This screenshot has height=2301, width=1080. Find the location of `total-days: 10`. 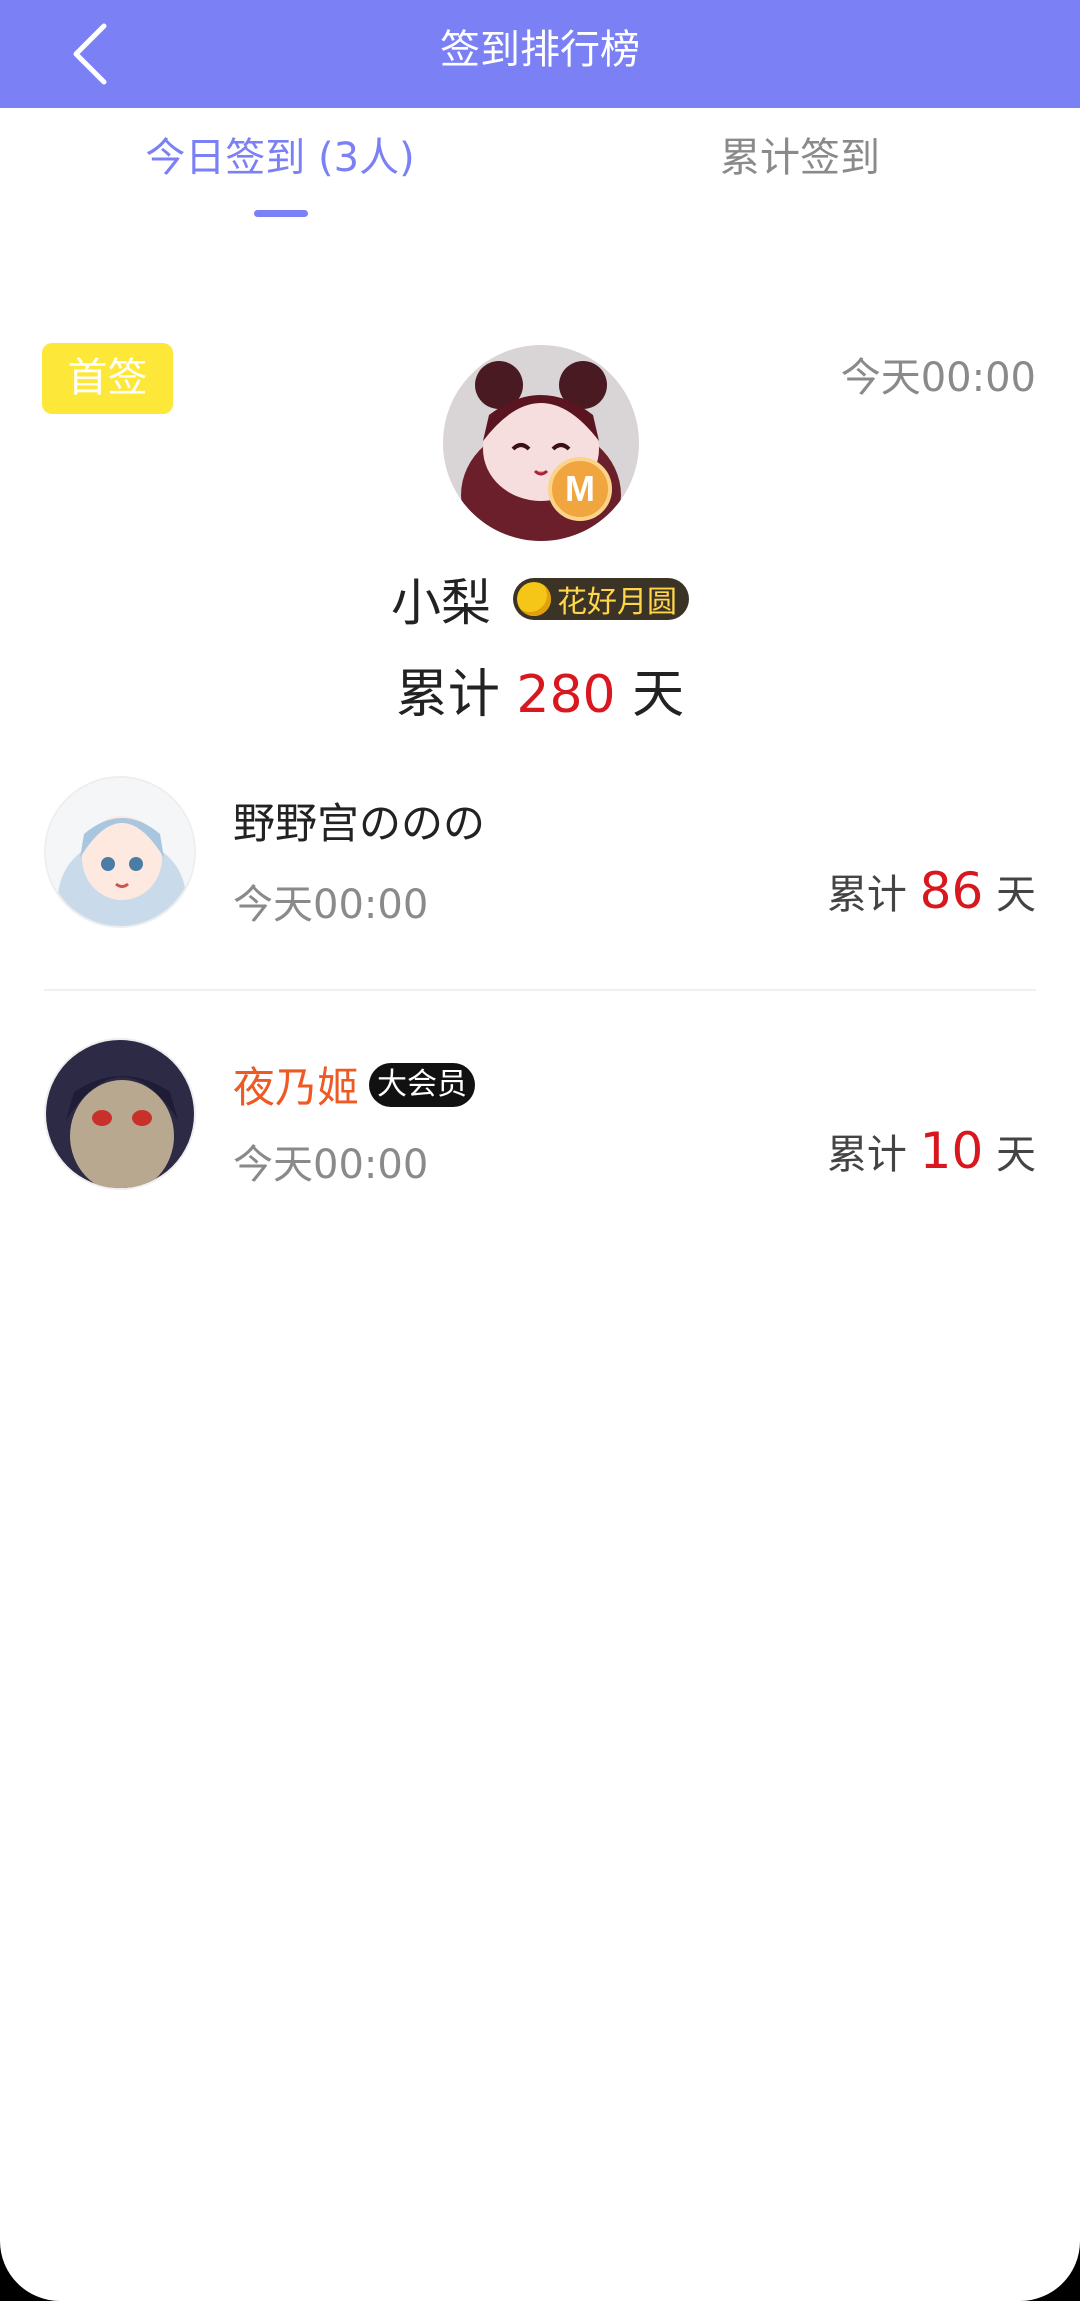

total-days: 10 is located at coordinates (951, 1151).